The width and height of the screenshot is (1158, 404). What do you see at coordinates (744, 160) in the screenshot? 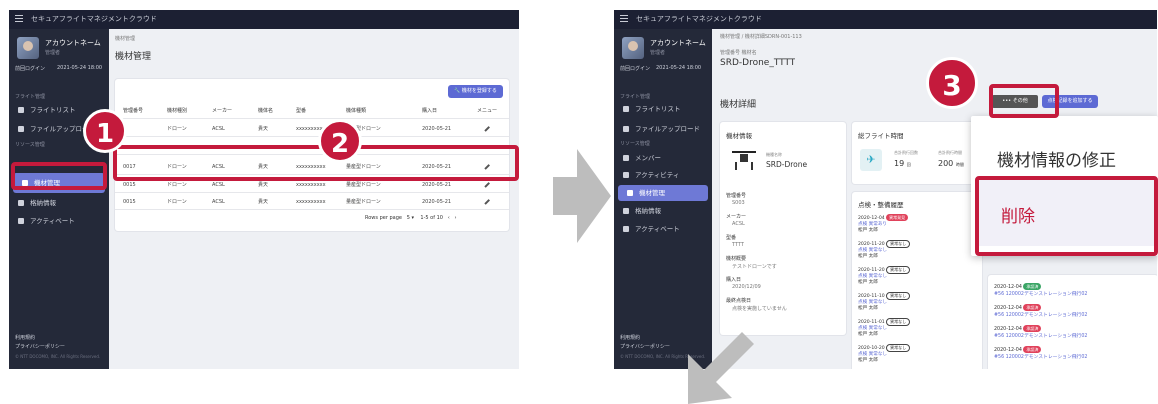
I see `drone-icon` at bounding box center [744, 160].